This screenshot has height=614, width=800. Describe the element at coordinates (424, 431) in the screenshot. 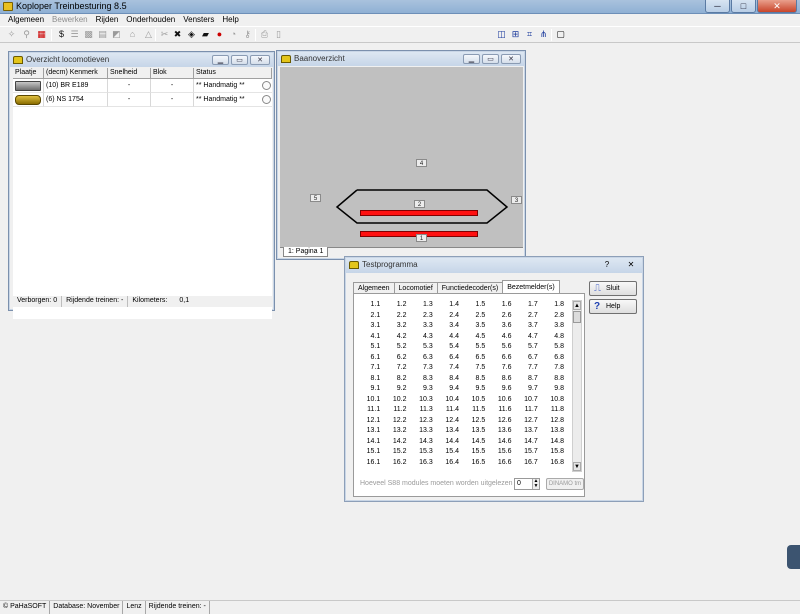

I see `feedback-cell: 13.3` at that location.